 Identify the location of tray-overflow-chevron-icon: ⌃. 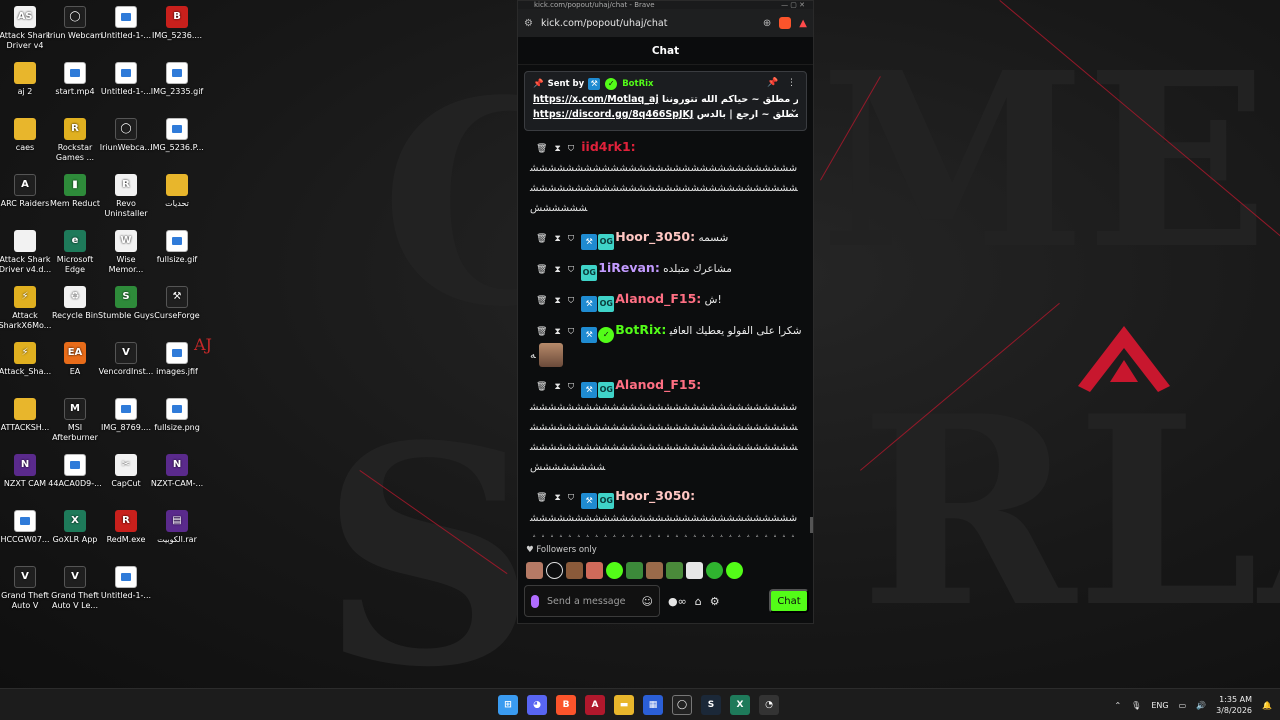
(1117, 705).